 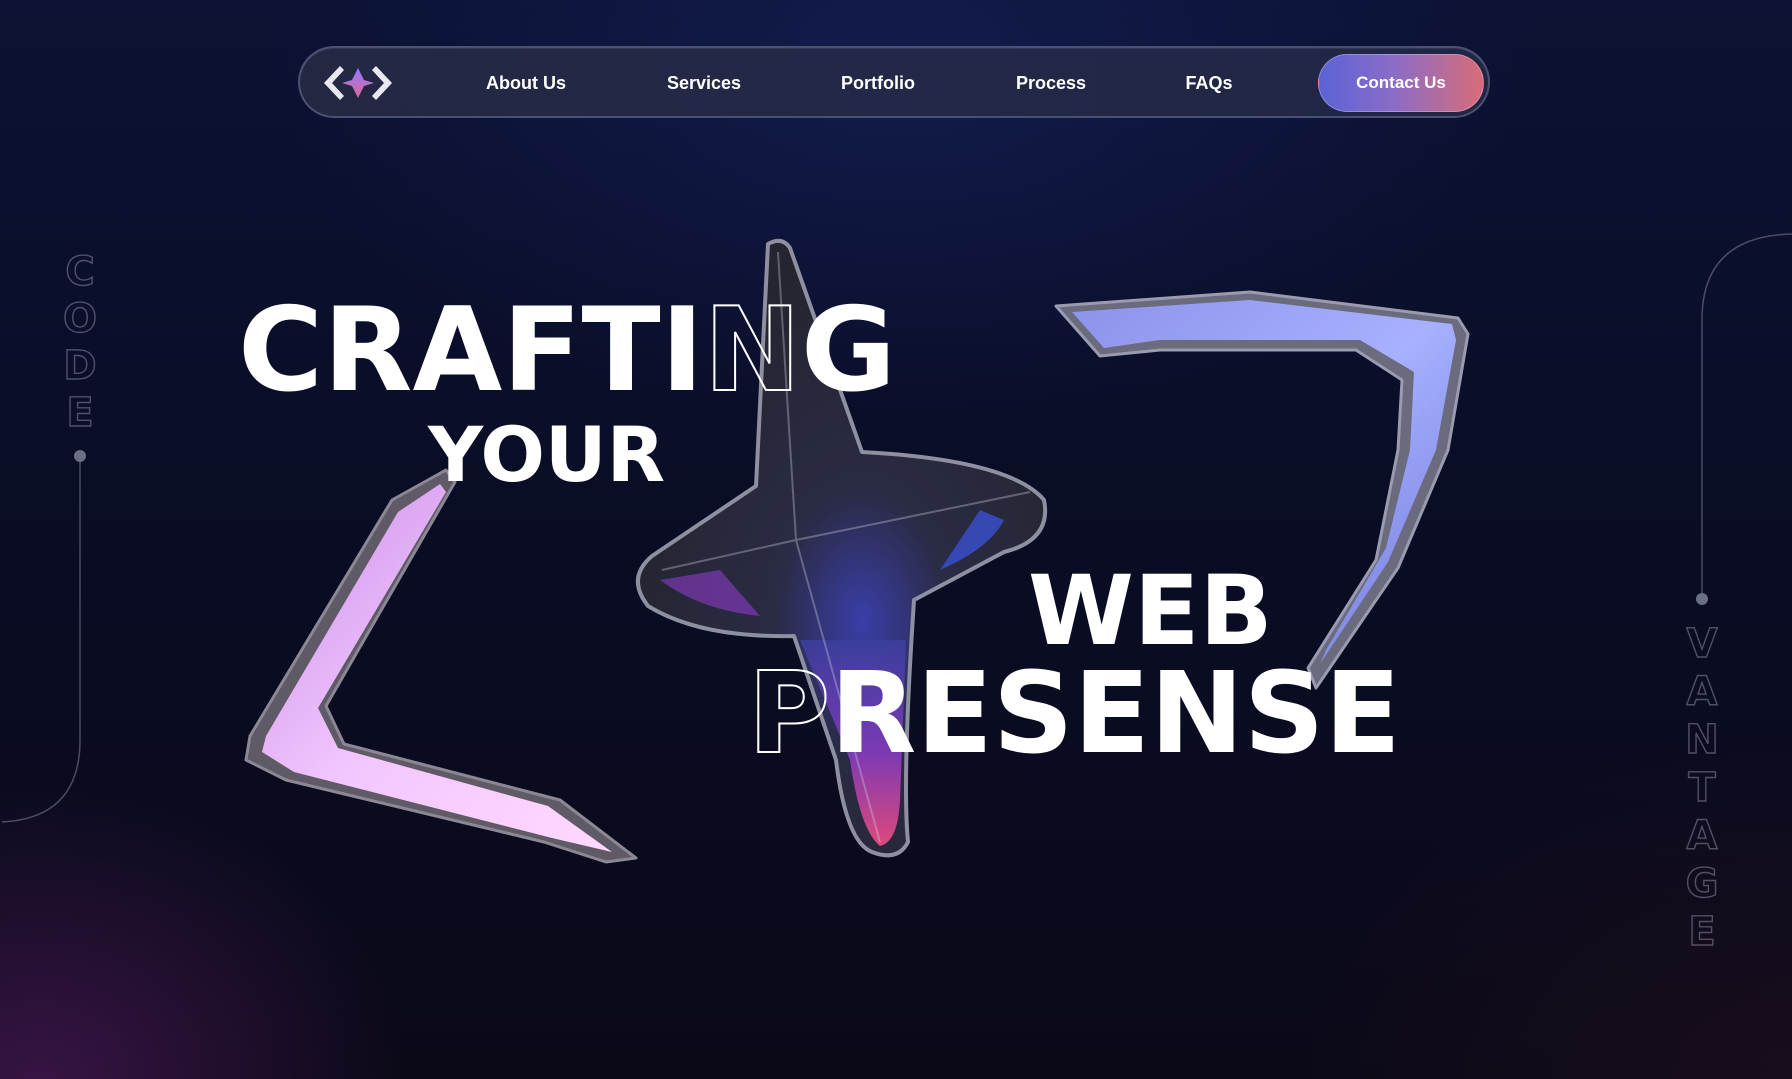 What do you see at coordinates (789, 714) in the screenshot?
I see `headline-outline-p: P` at bounding box center [789, 714].